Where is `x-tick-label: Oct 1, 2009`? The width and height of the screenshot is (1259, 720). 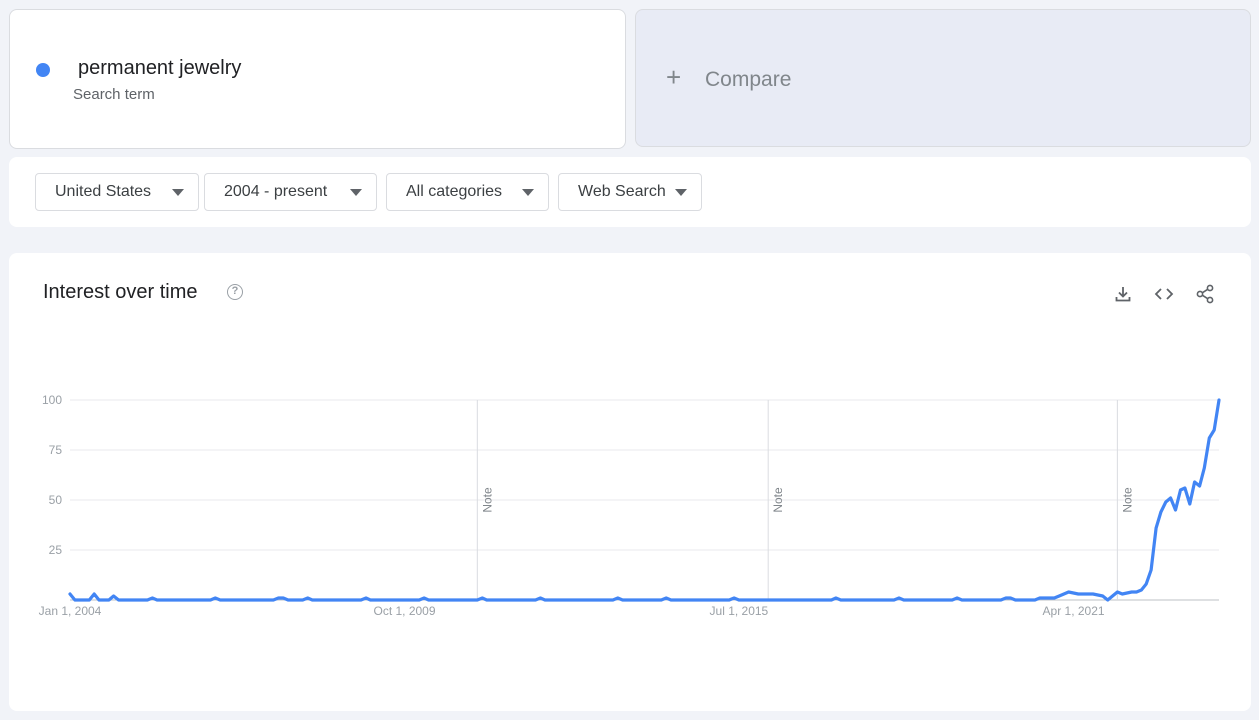
x-tick-label: Oct 1, 2009 is located at coordinates (404, 611).